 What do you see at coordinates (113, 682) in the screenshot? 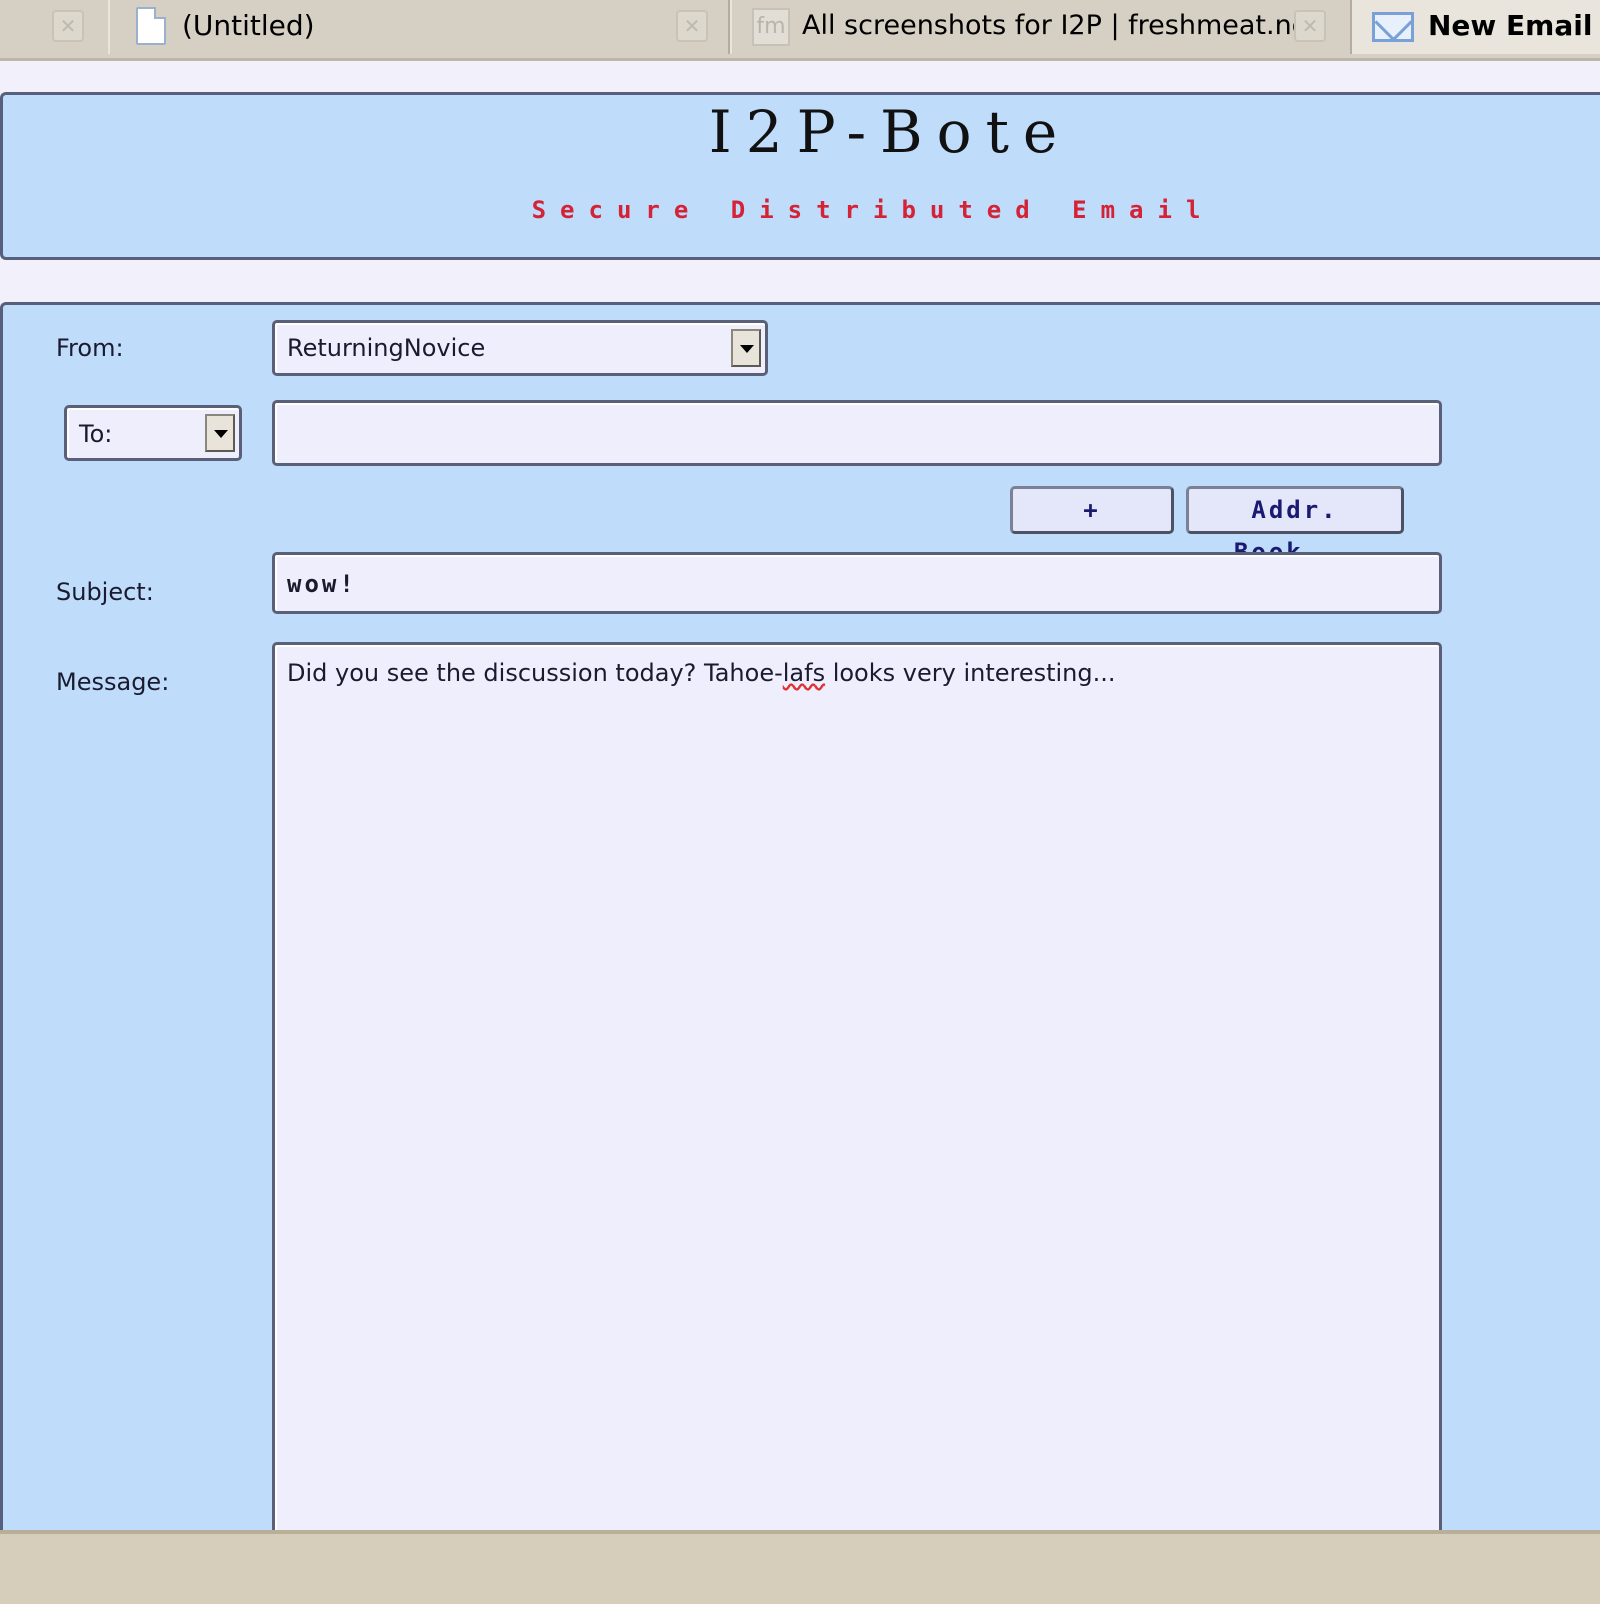
I see `message-label: Message:` at bounding box center [113, 682].